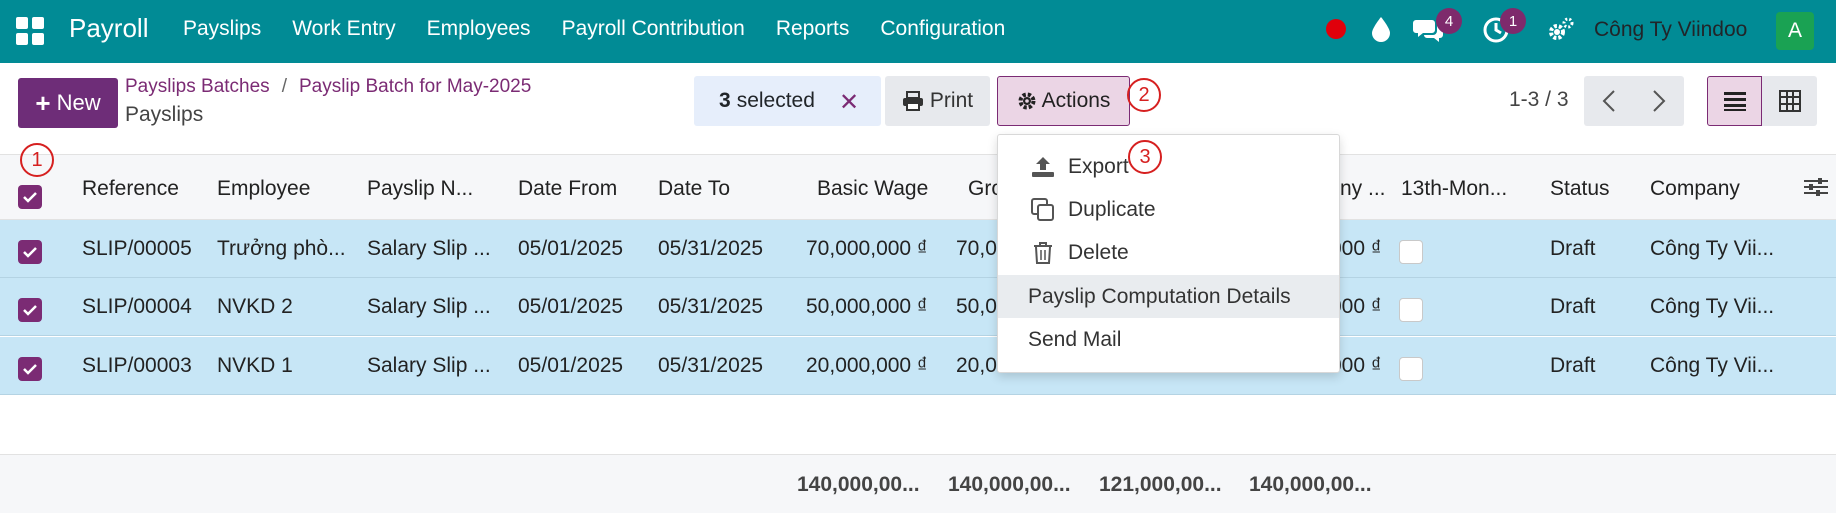  I want to click on cell-reference: SLIP/00005, so click(137, 248).